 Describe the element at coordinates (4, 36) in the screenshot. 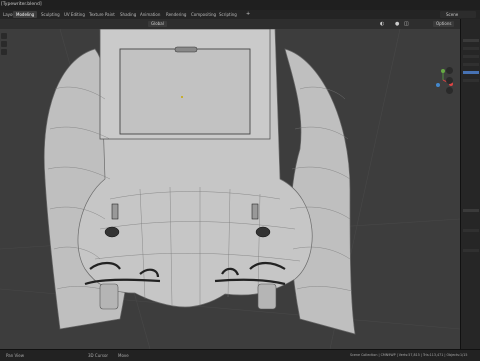

I see `select-tool-button` at that location.